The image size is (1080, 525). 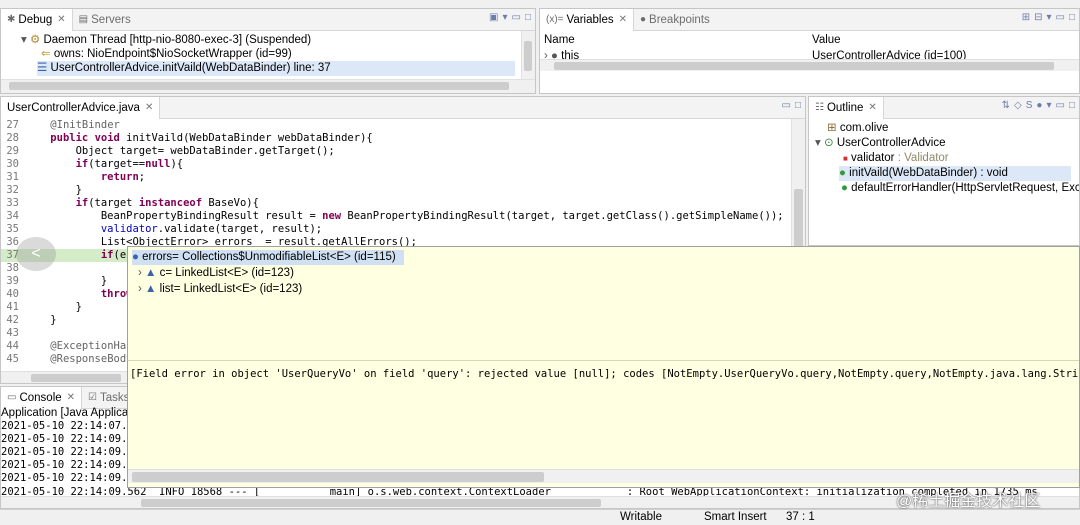 What do you see at coordinates (85, 125) in the screenshot?
I see `code-text: @InitBinder` at bounding box center [85, 125].